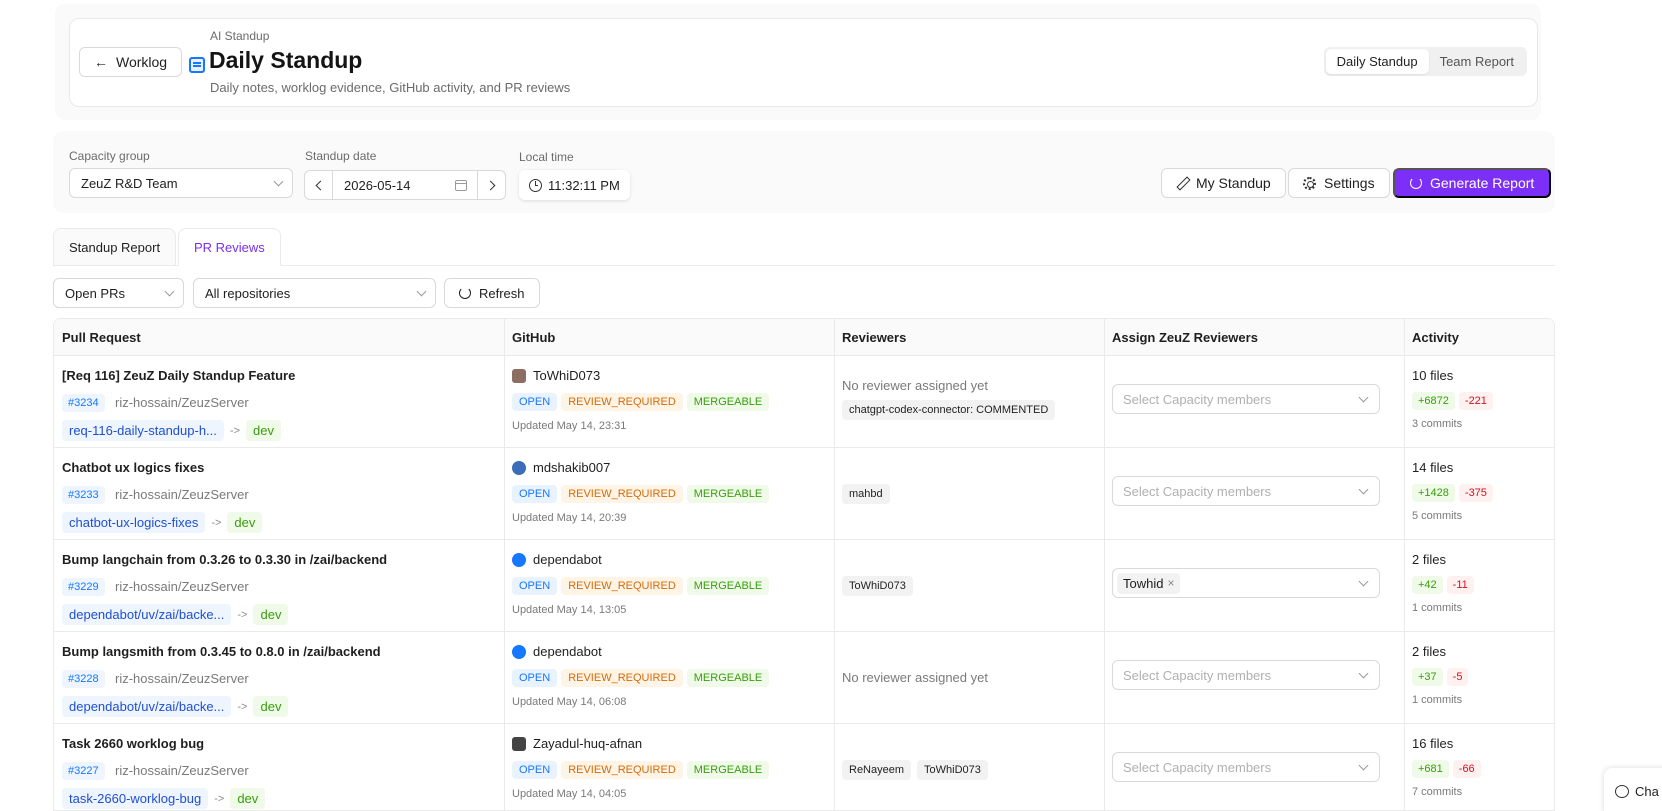  What do you see at coordinates (491, 185) in the screenshot?
I see `next-day-button` at bounding box center [491, 185].